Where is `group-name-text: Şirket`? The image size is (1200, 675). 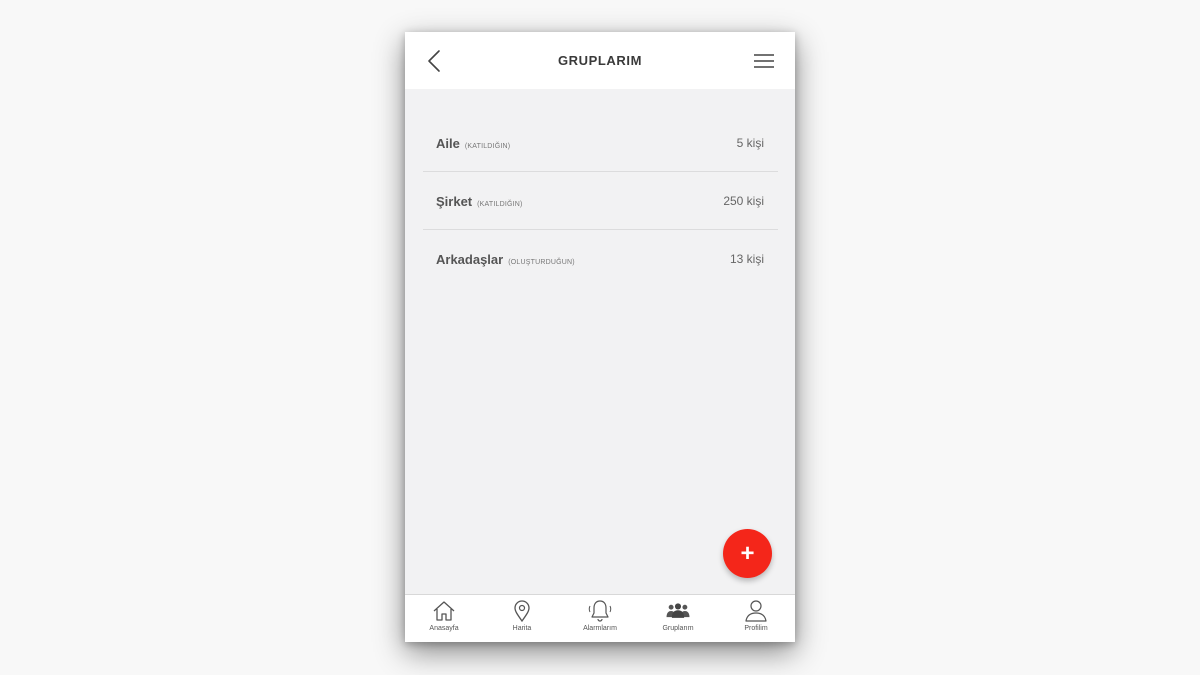
group-name-text: Şirket is located at coordinates (454, 201).